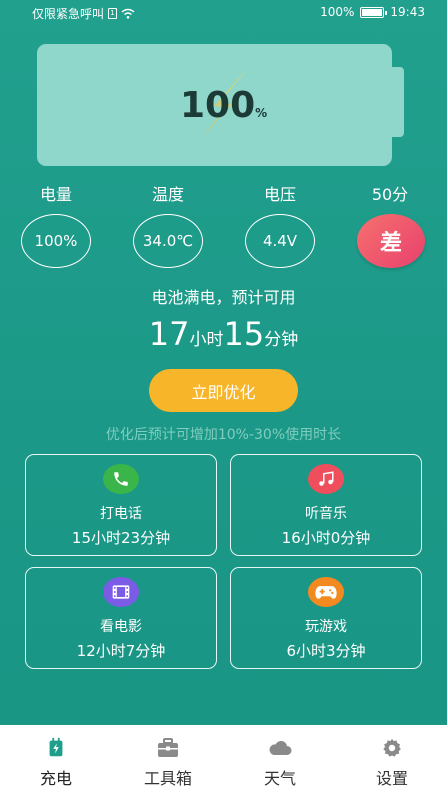 The height and width of the screenshot is (797, 447). What do you see at coordinates (223, 297) in the screenshot?
I see `battery-status-text: 电池满电，预计可用` at bounding box center [223, 297].